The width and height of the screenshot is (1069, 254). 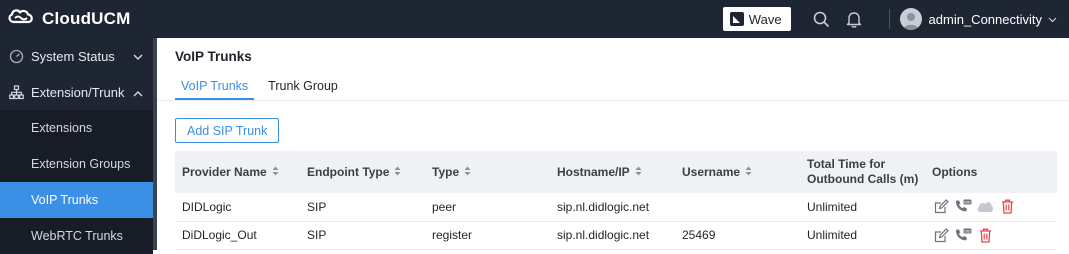 I want to click on top-bar: CloudUCM Wave admin_Connectivity, so click(x=534, y=19).